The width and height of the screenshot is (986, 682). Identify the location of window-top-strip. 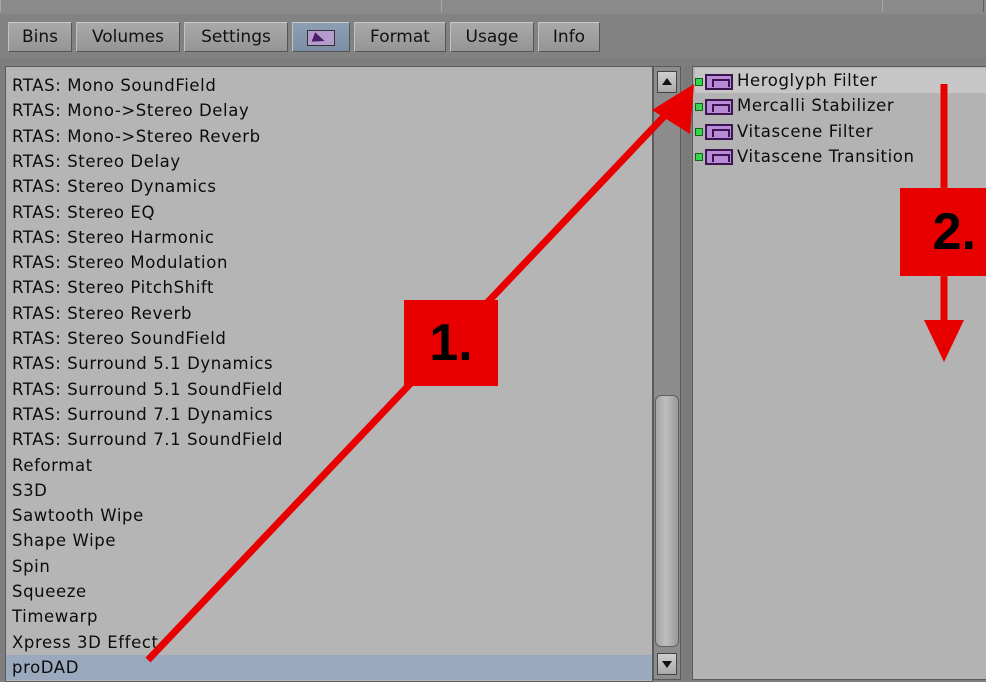
(493, 7).